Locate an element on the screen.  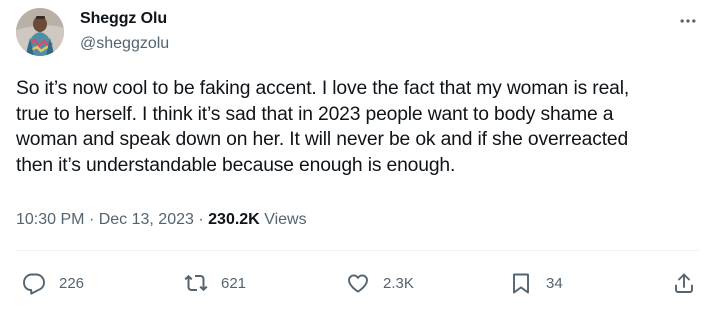
more-options-button is located at coordinates (688, 21).